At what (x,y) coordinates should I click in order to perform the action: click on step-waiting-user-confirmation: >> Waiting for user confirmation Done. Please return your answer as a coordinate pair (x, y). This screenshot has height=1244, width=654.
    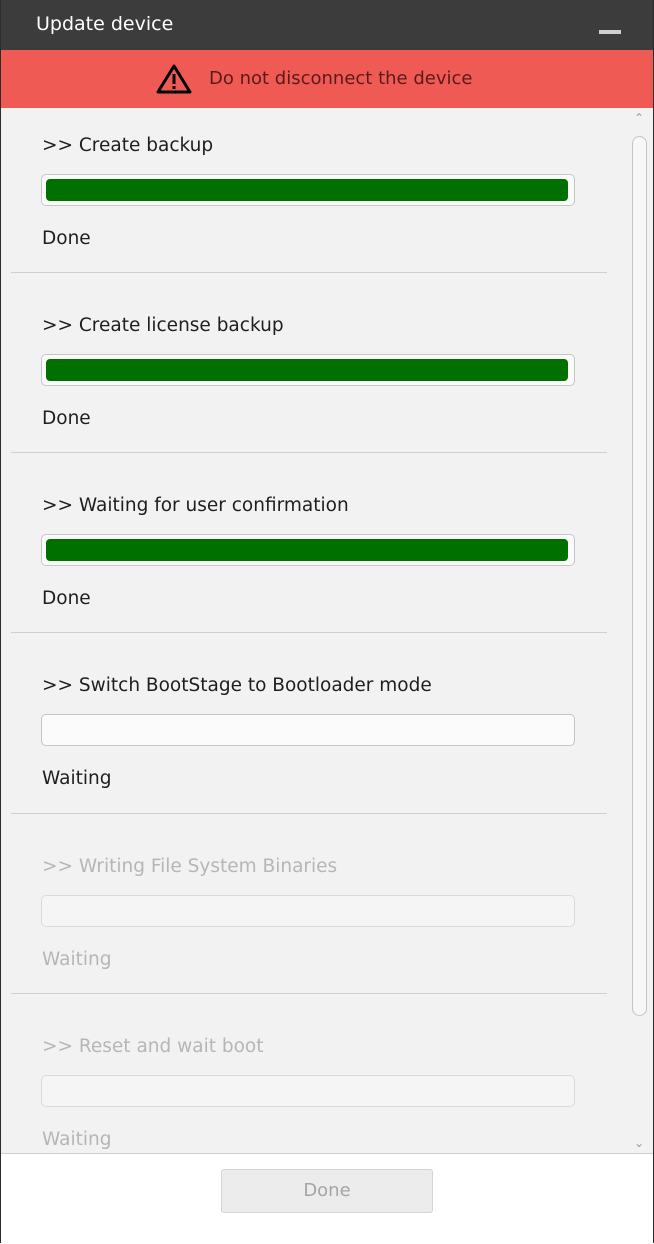
    Looking at the image, I should click on (309, 542).